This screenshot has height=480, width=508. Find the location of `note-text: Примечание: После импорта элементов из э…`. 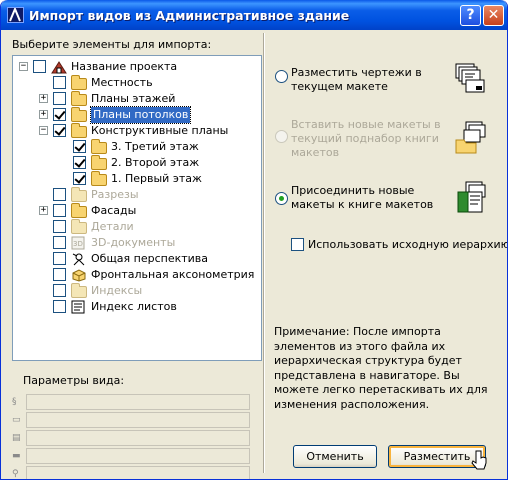

note-text: Примечание: После импорта элементов из э… is located at coordinates (381, 368).